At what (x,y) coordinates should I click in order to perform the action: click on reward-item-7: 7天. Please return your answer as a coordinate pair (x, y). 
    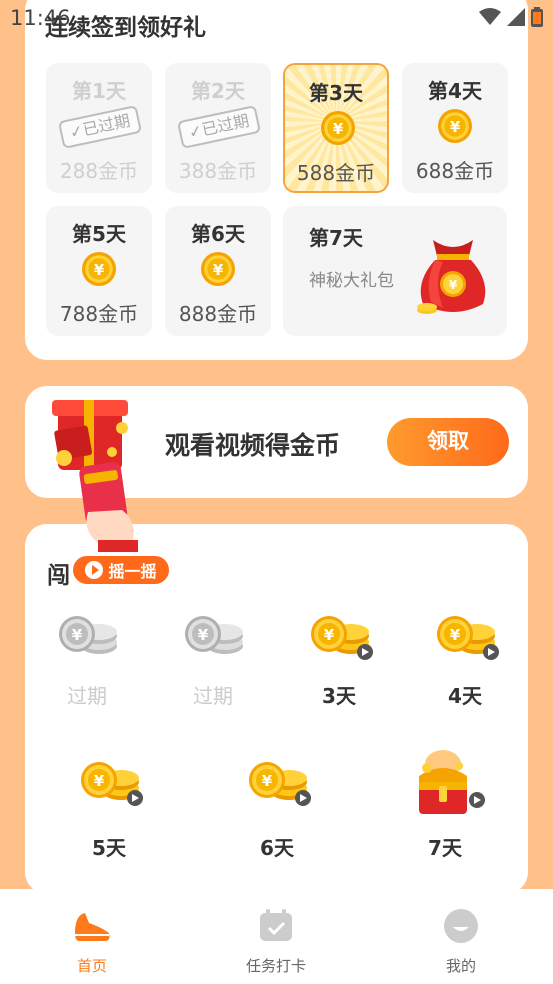
    Looking at the image, I should click on (445, 808).